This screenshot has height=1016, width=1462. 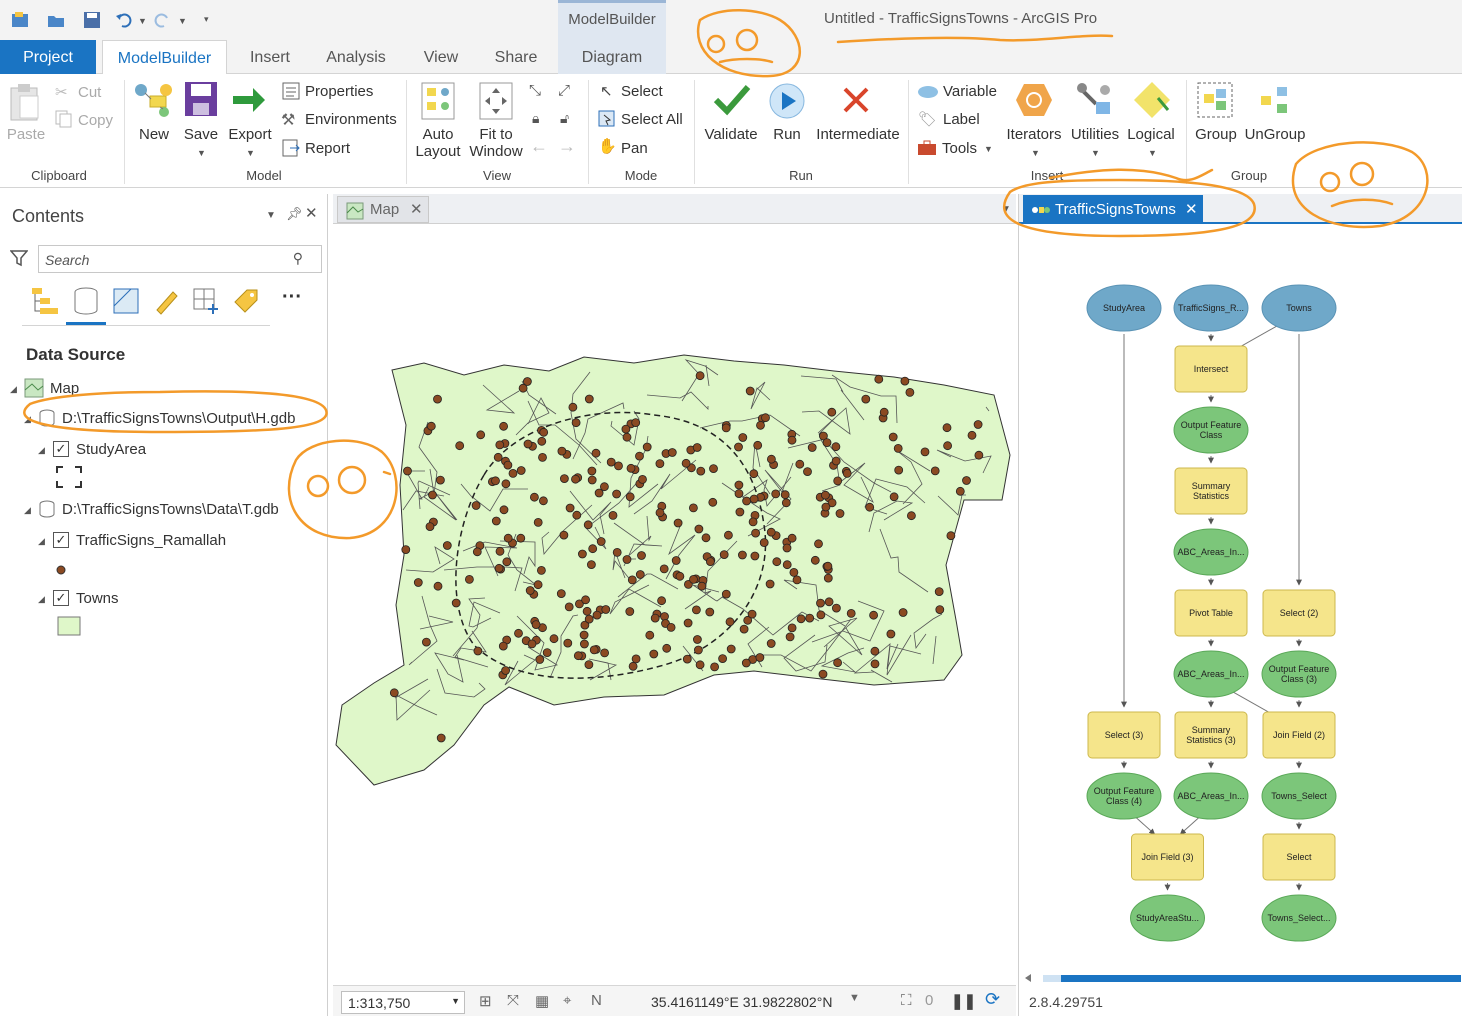 I want to click on fixed-zoom-icon: ⊞, so click(x=485, y=1001).